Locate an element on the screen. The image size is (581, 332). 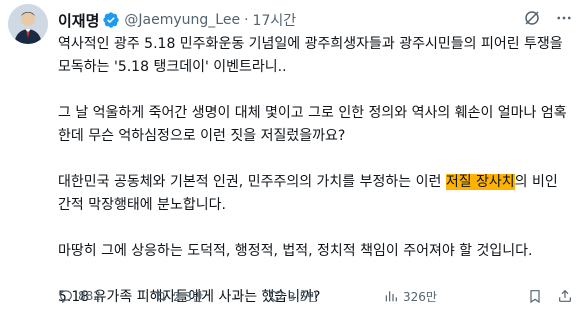
reply-button: 882 is located at coordinates (105, 296).